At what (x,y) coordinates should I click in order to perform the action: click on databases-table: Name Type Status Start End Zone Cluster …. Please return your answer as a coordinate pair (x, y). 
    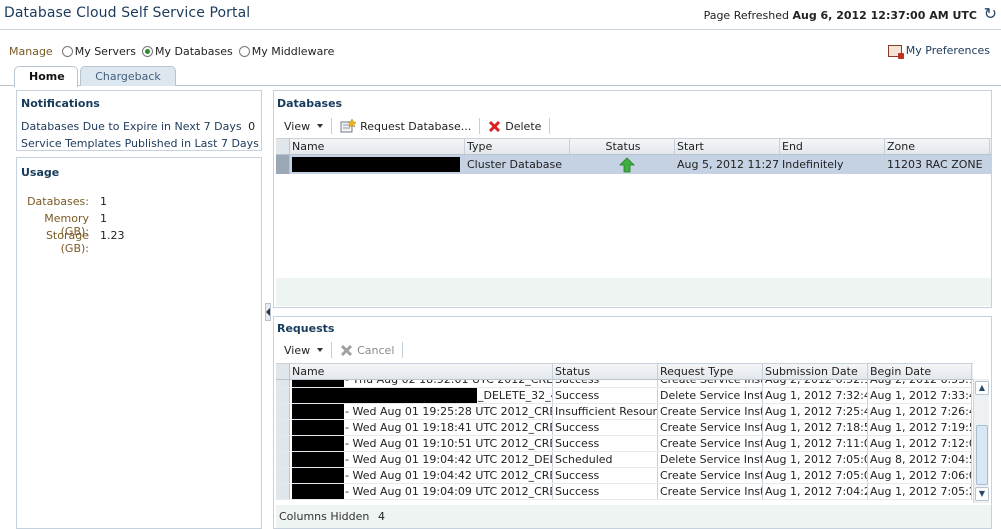
    Looking at the image, I should click on (633, 156).